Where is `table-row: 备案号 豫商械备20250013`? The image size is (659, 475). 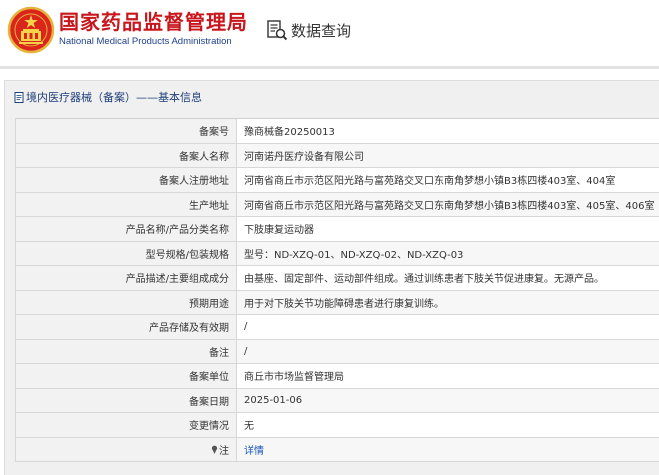 table-row: 备案号 豫商械备20250013 is located at coordinates (337, 131).